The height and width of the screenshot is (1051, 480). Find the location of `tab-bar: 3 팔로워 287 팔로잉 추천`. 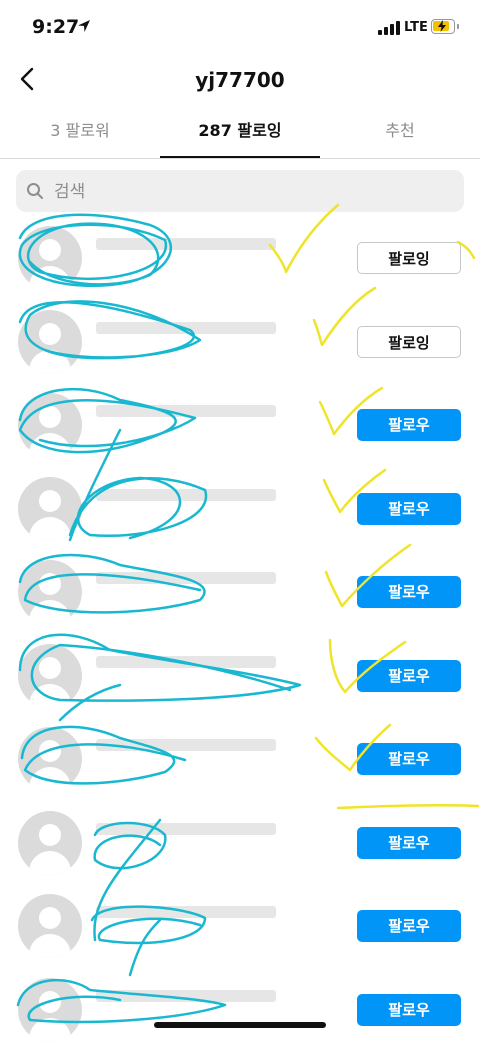

tab-bar: 3 팔로워 287 팔로잉 추천 is located at coordinates (240, 133).